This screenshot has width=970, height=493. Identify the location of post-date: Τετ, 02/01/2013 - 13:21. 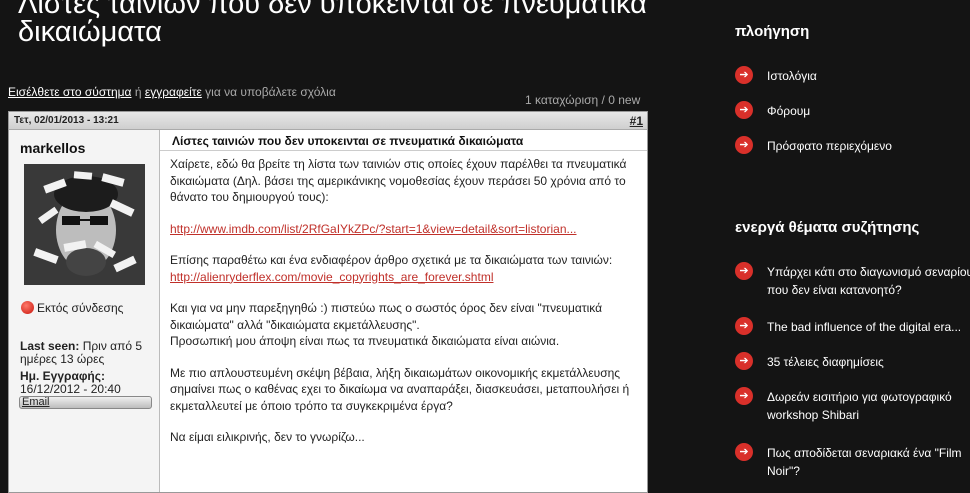
(66, 120).